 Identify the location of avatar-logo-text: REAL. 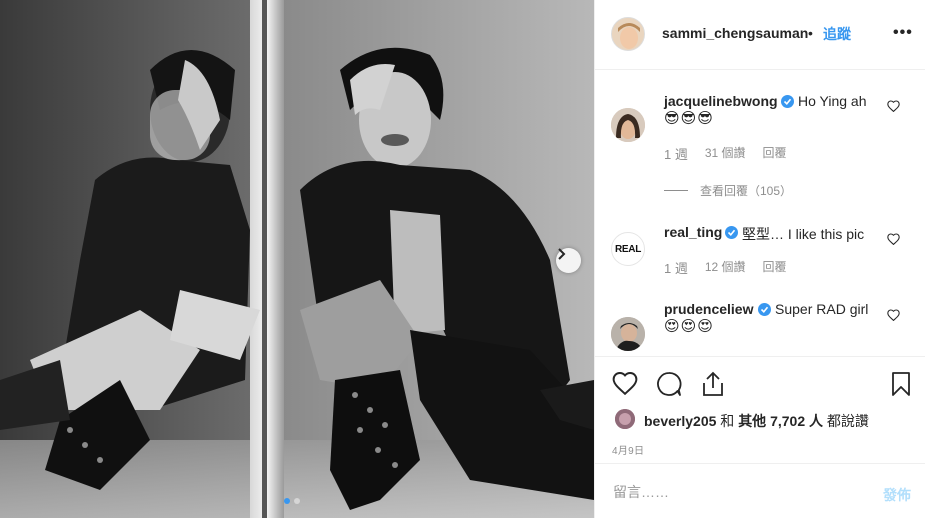
(628, 249).